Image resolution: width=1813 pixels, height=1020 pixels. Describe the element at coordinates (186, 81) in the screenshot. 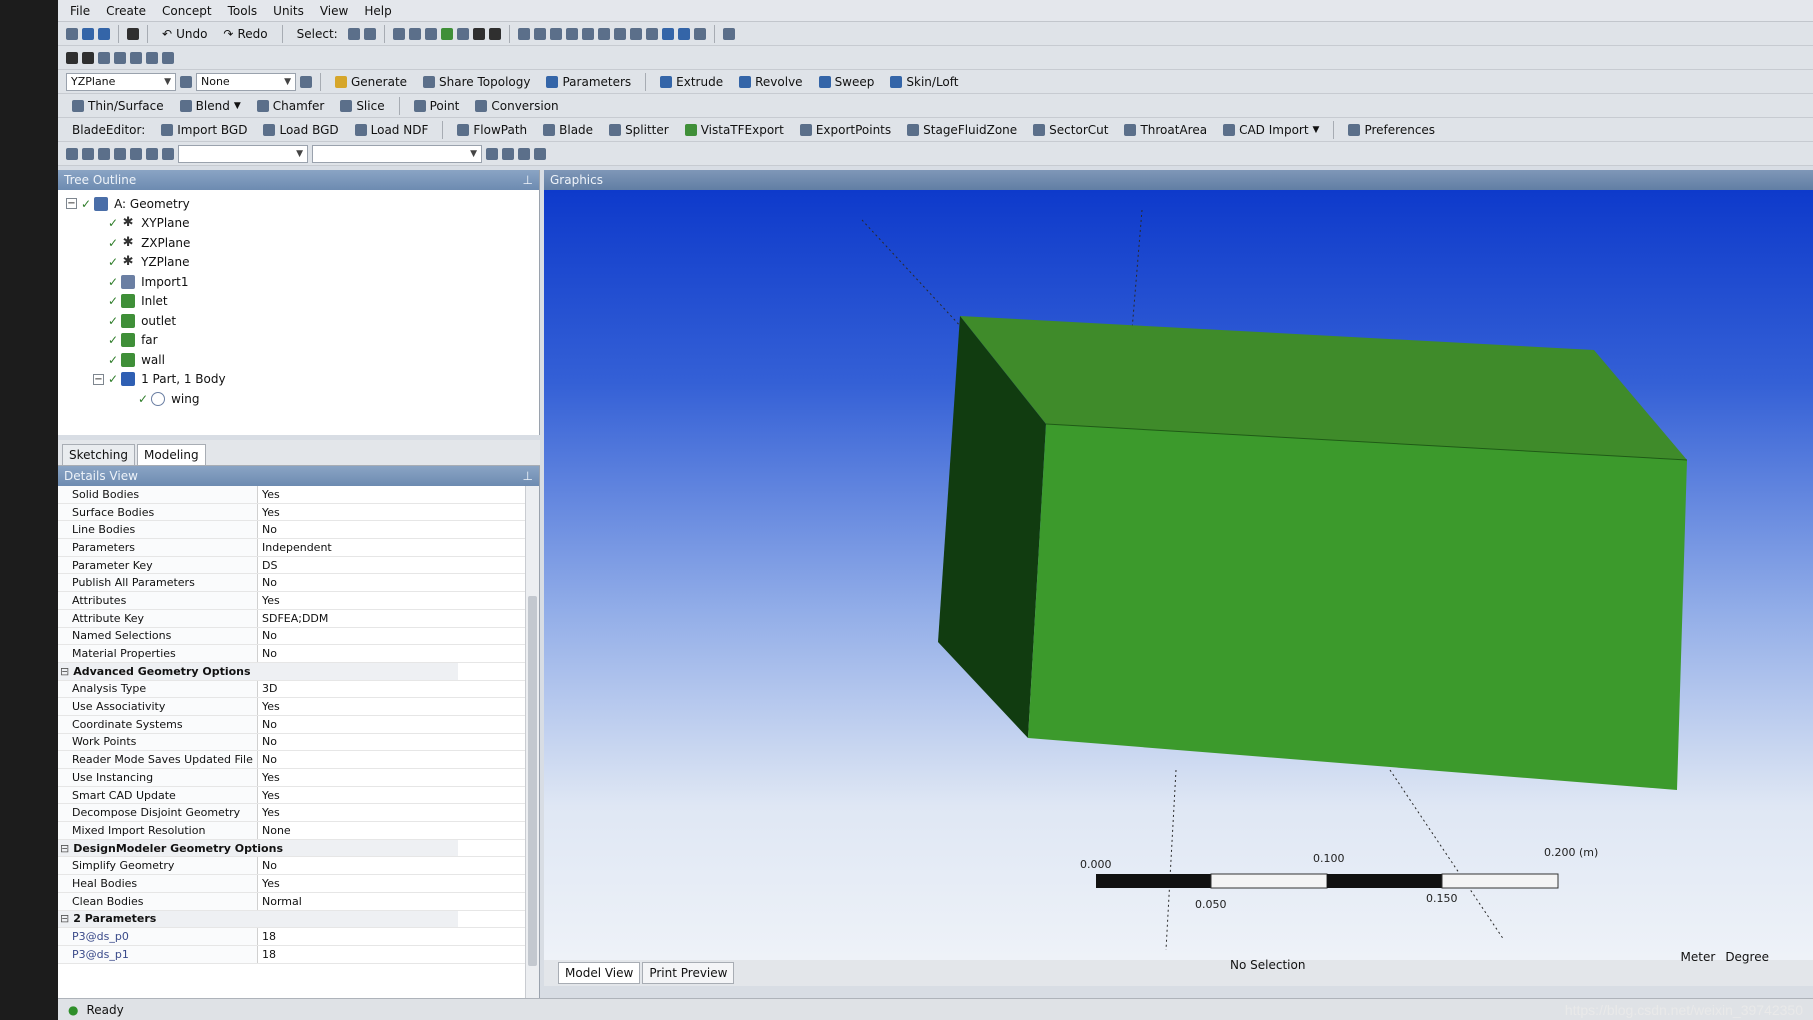

I see `new-plane-icon` at that location.